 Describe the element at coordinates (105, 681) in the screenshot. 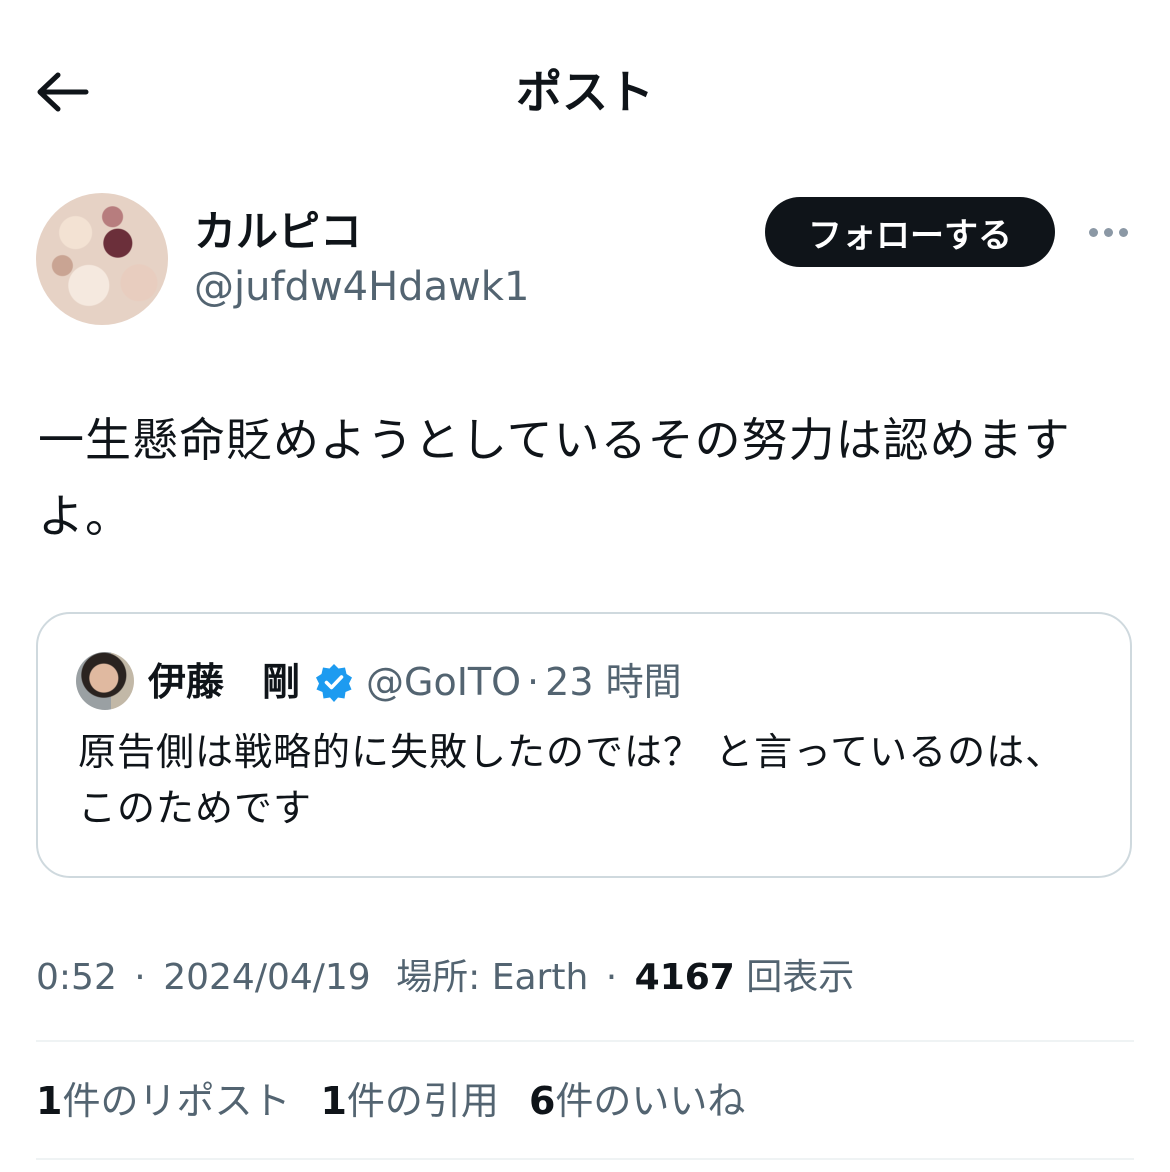

I see `quoted-author-avatar` at that location.